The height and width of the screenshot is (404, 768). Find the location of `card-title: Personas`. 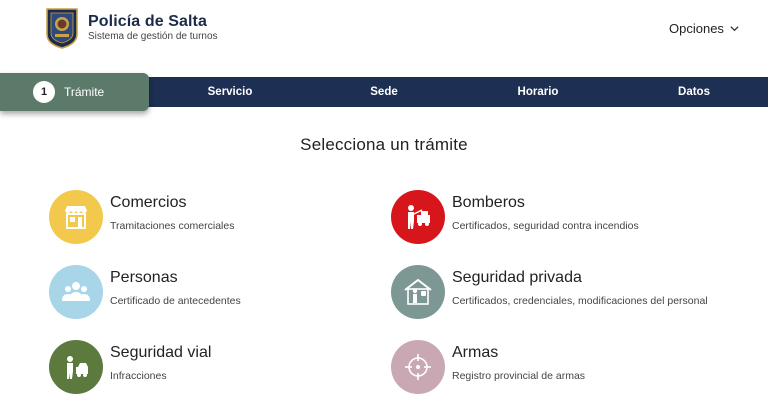

card-title: Personas is located at coordinates (144, 277).